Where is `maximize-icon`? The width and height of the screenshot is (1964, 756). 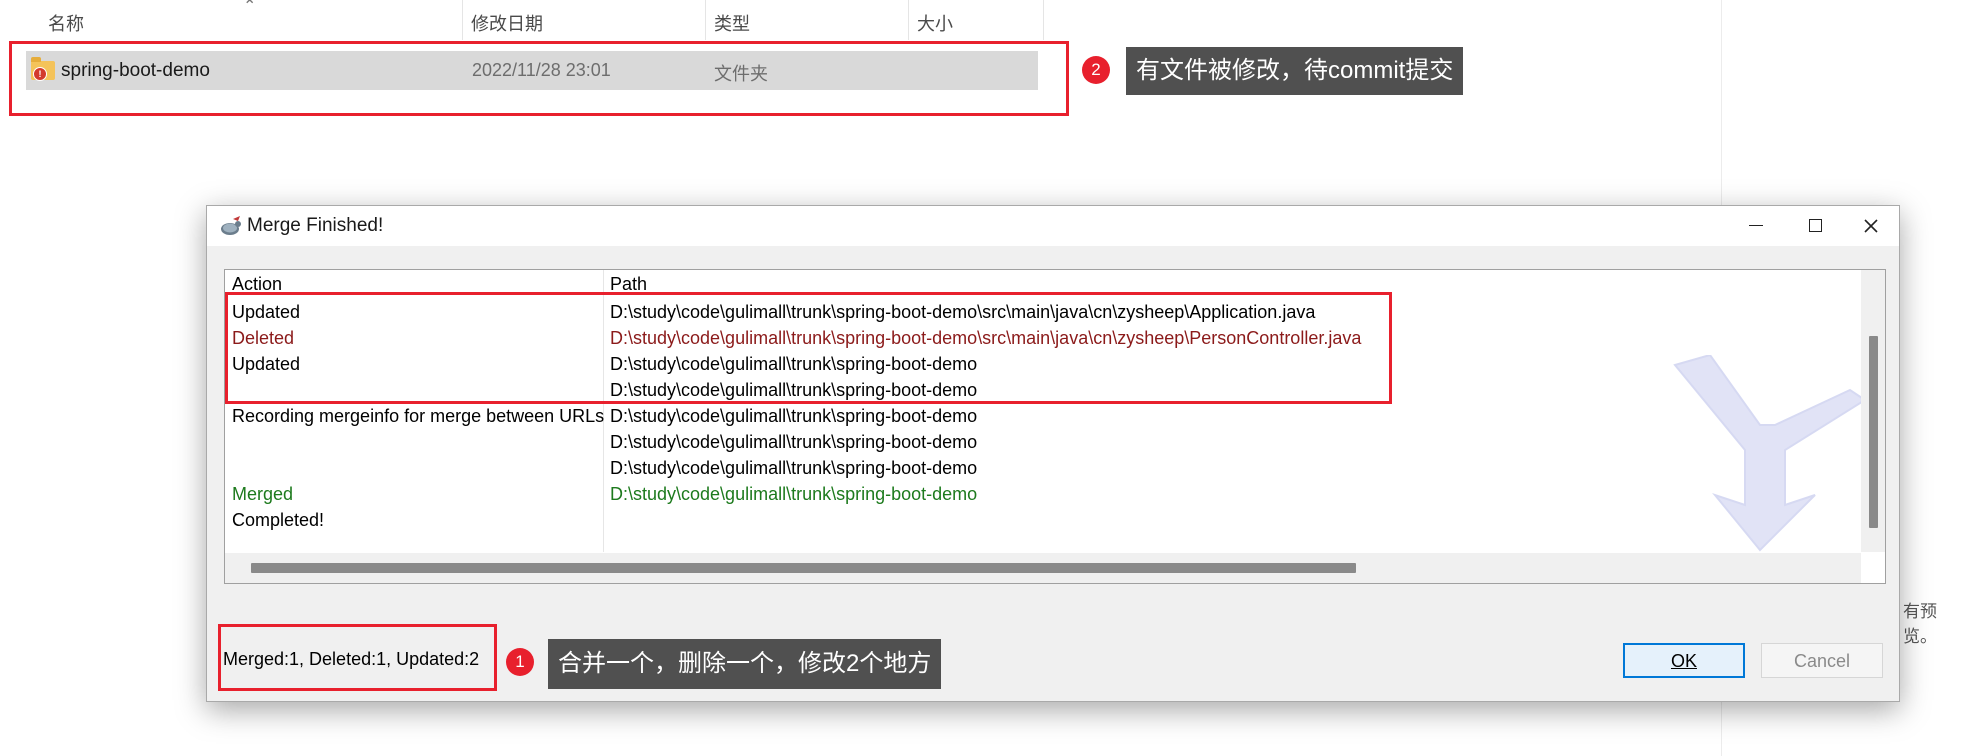 maximize-icon is located at coordinates (1815, 225).